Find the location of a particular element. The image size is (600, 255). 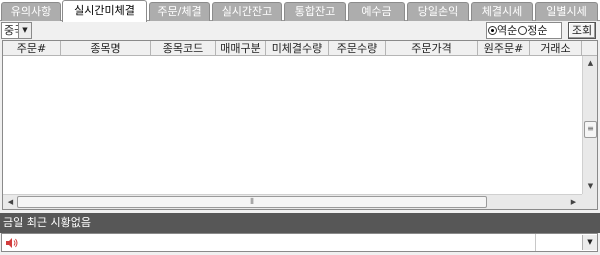

tab-daily-quotes: 일별시세 is located at coordinates (566, 11).